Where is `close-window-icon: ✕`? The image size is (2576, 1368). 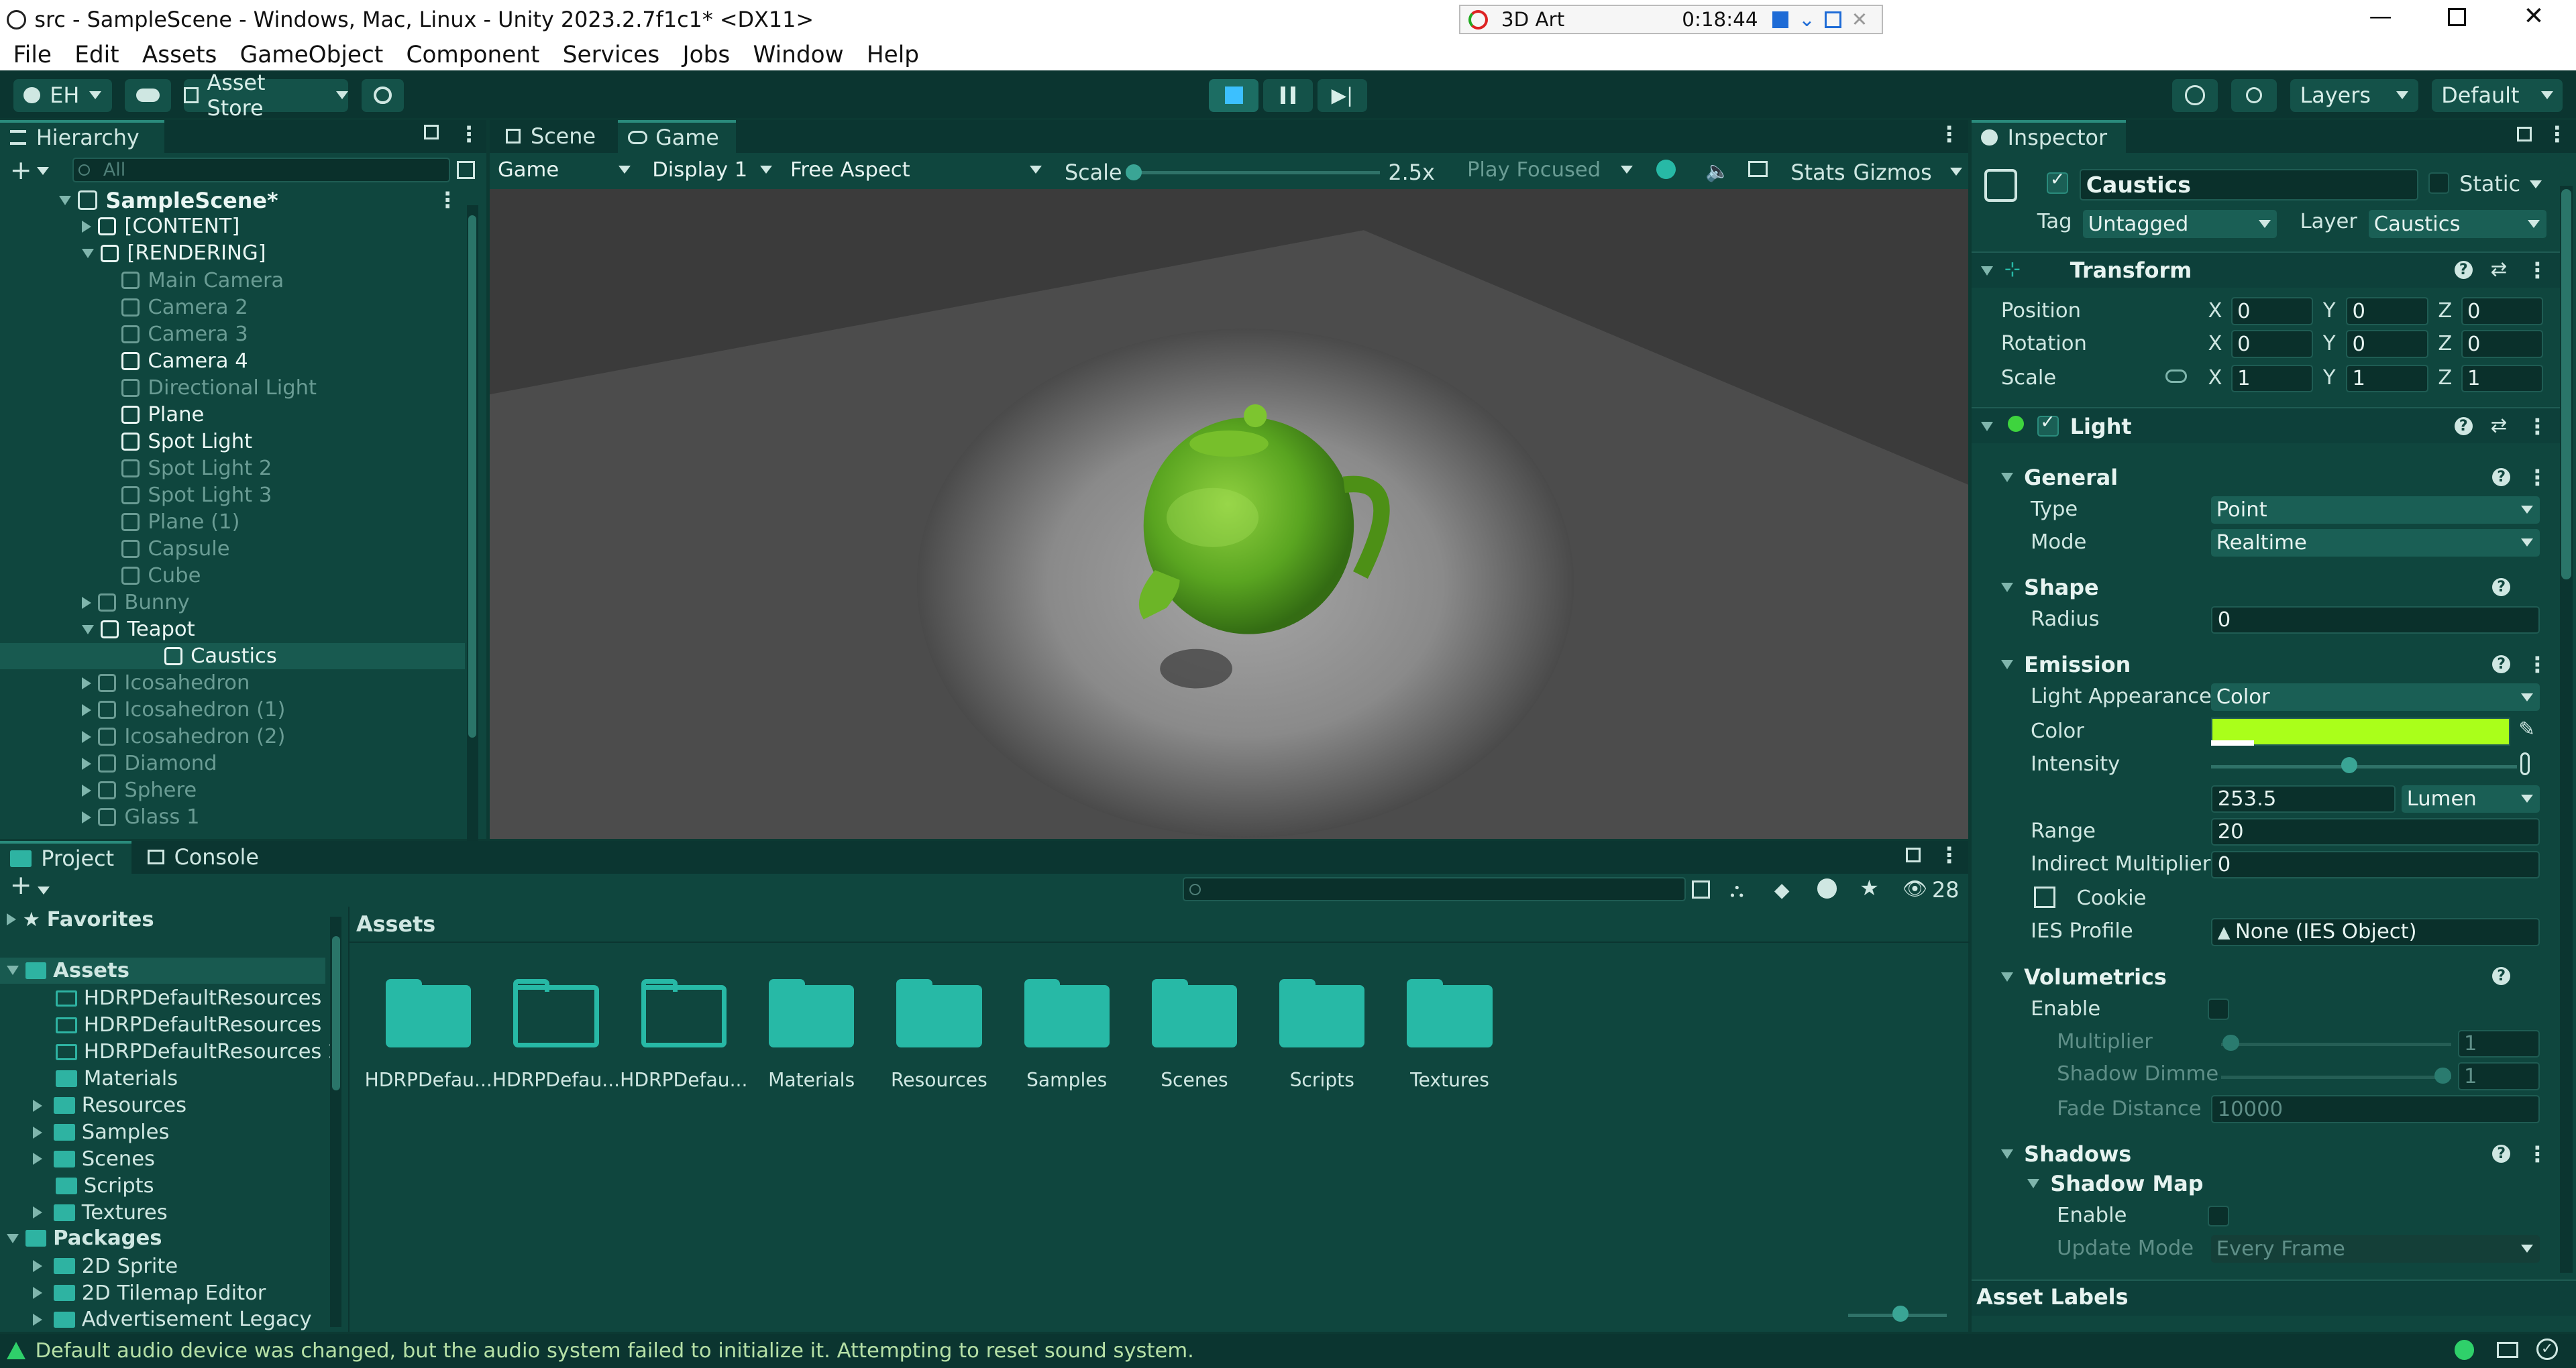
close-window-icon: ✕ is located at coordinates (2534, 15).